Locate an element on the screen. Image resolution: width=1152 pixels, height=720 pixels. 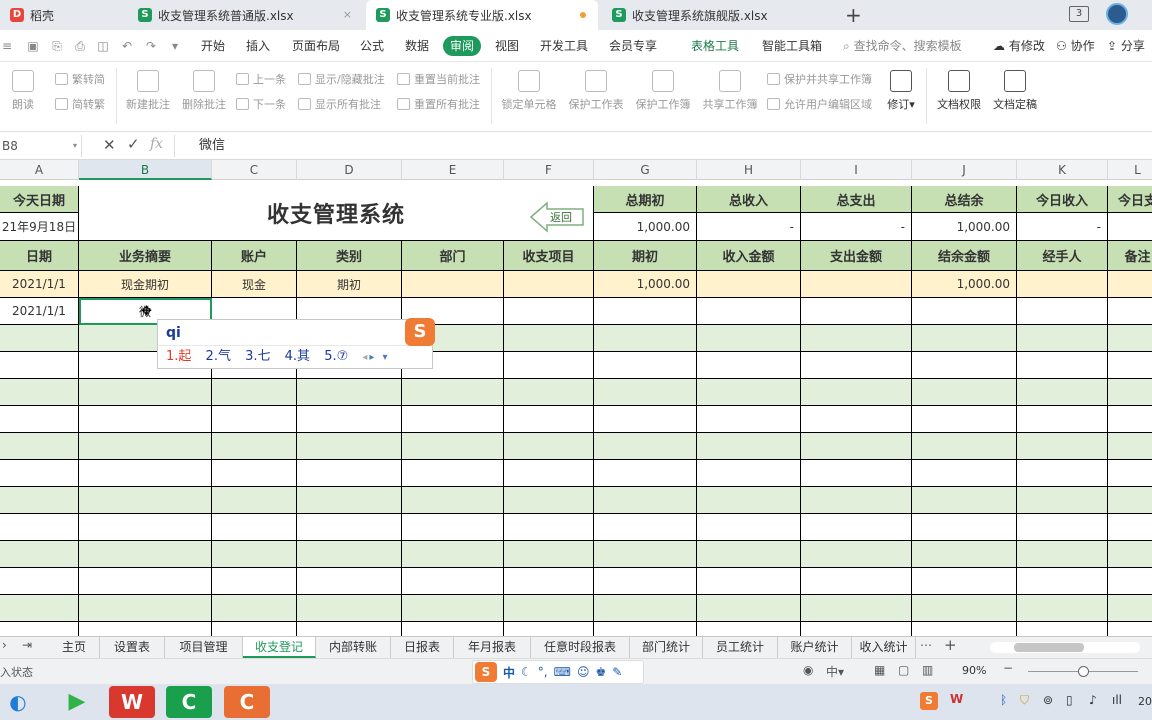
sheet-tab-dept-stats: 部门统计 is located at coordinates (666, 647).